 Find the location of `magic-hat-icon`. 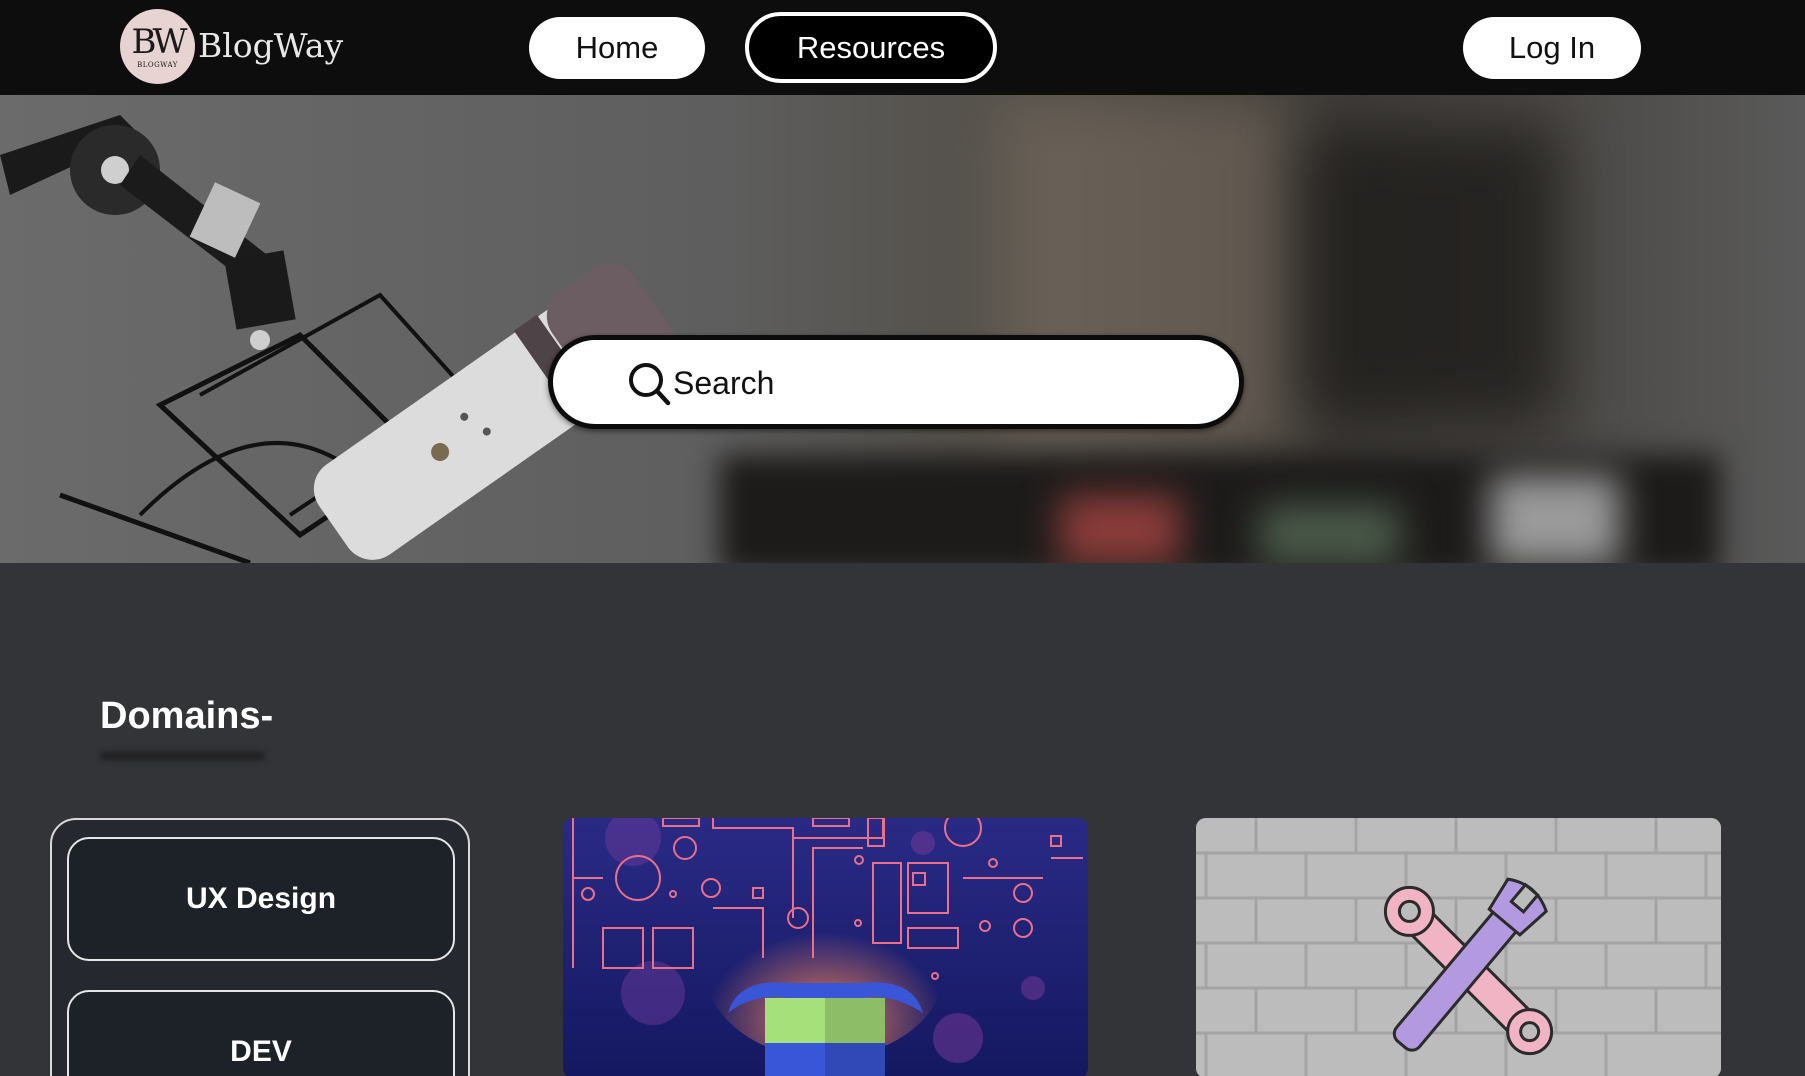

magic-hat-icon is located at coordinates (825, 947).